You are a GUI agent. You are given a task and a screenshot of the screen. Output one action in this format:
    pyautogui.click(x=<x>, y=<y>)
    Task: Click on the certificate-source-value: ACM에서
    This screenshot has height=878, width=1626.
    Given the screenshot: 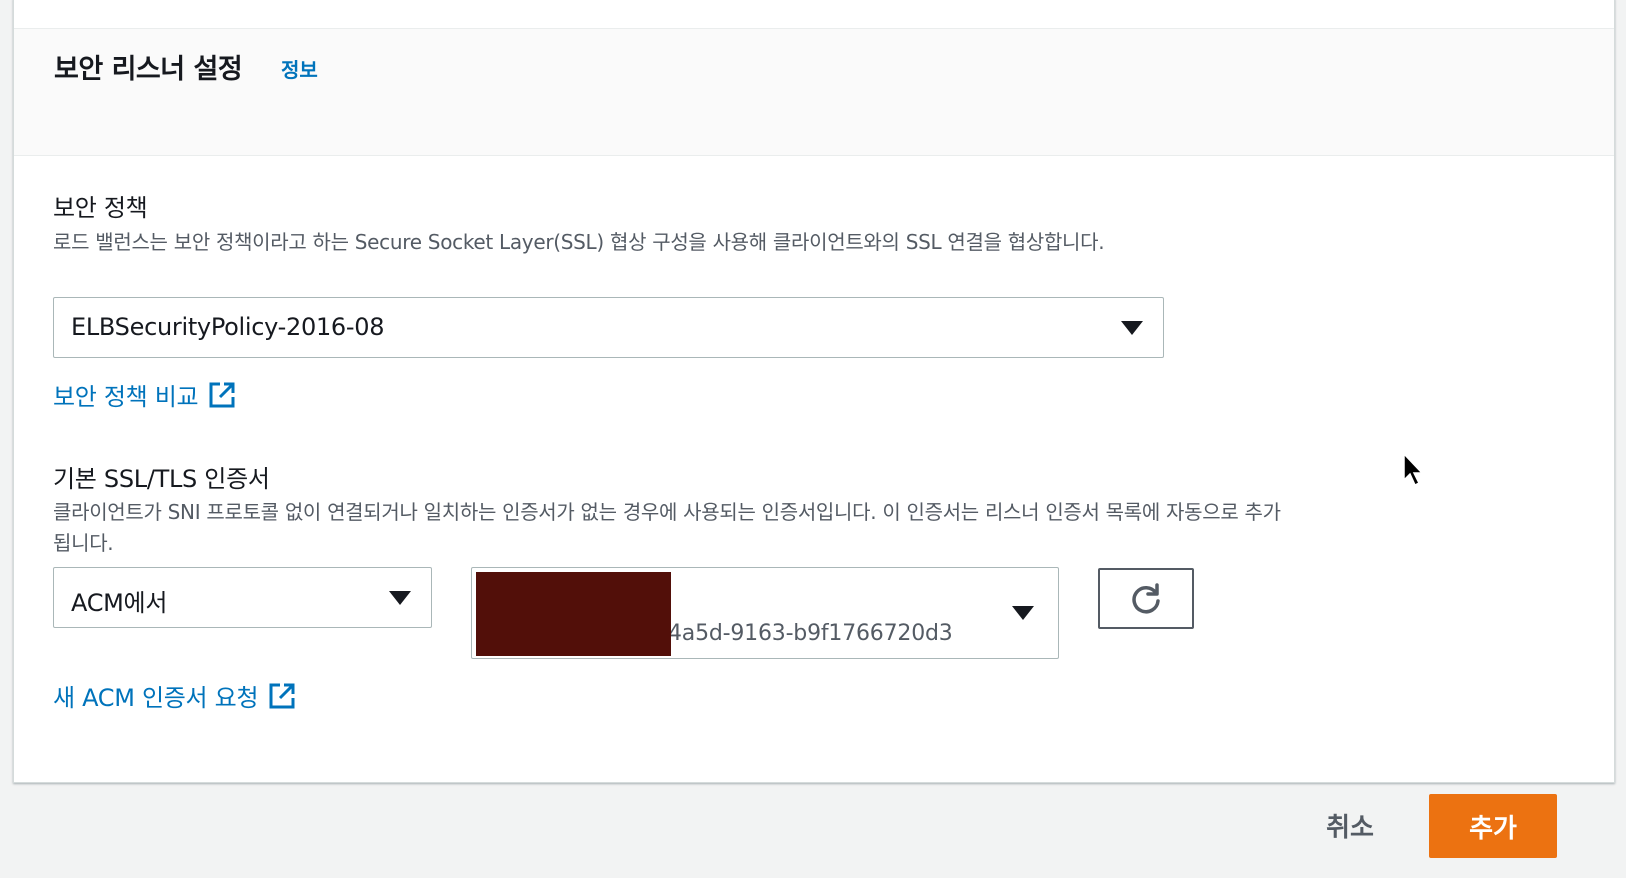 What is the action you would take?
    pyautogui.click(x=119, y=603)
    